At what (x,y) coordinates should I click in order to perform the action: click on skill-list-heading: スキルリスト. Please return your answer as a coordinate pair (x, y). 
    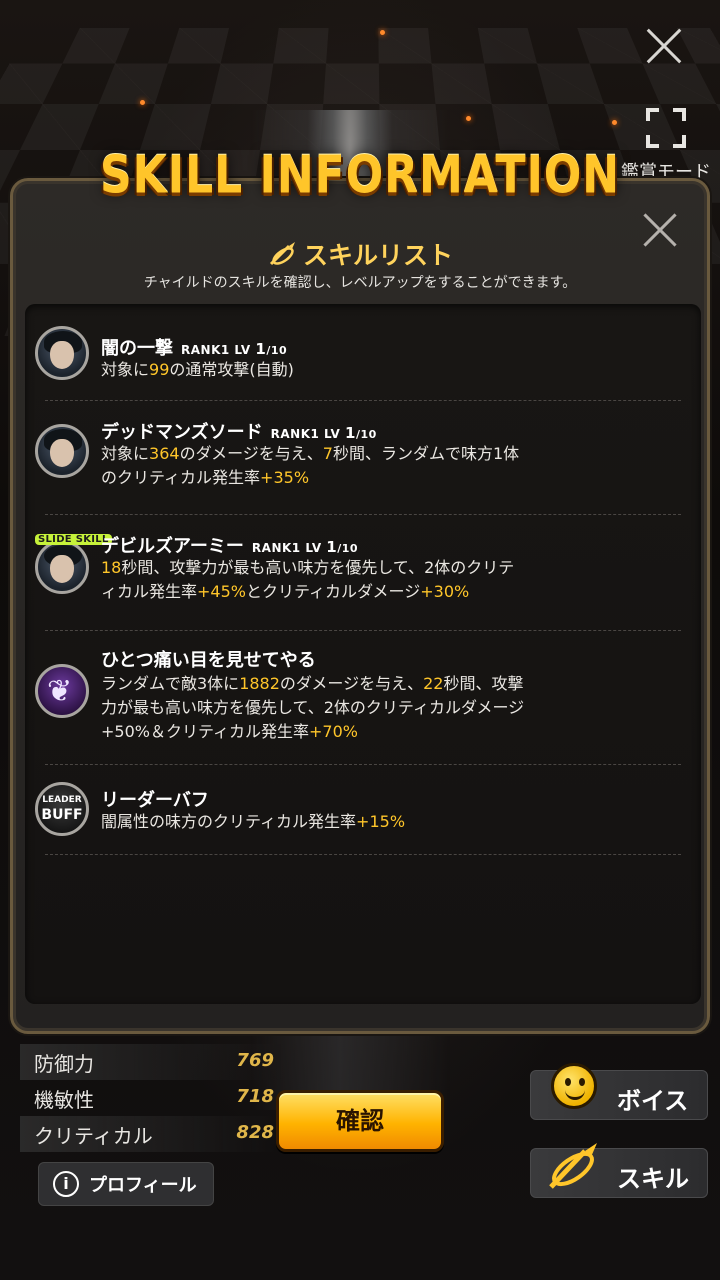
    Looking at the image, I should click on (360, 255).